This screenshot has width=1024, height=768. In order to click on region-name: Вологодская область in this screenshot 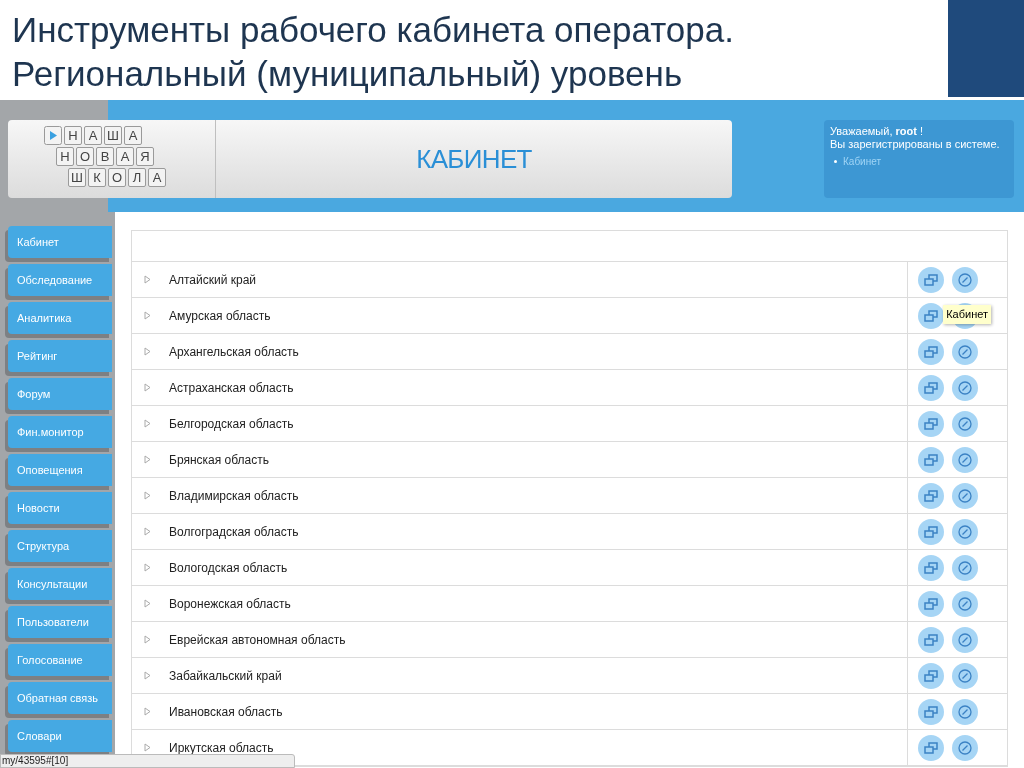, I will do `click(228, 568)`.